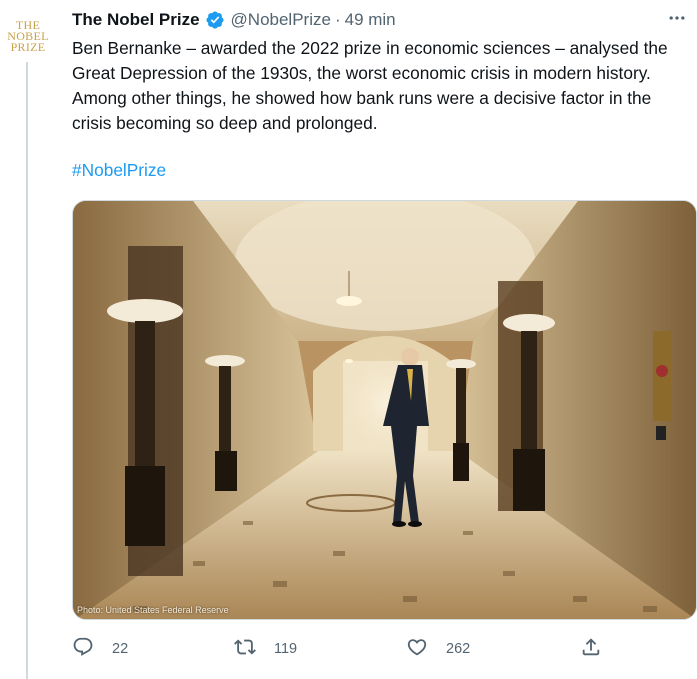  I want to click on tweet-timestamp: 49 min, so click(370, 20).